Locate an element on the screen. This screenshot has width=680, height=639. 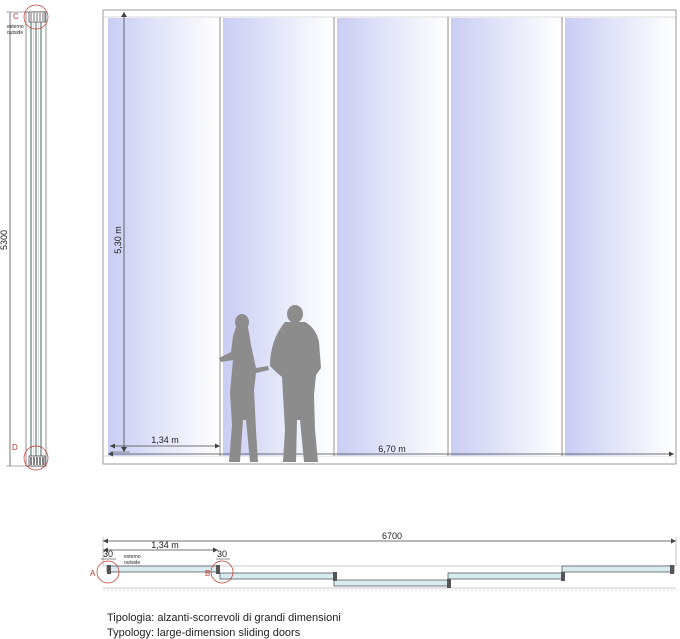
plan-frame-b: 30 is located at coordinates (222, 554).